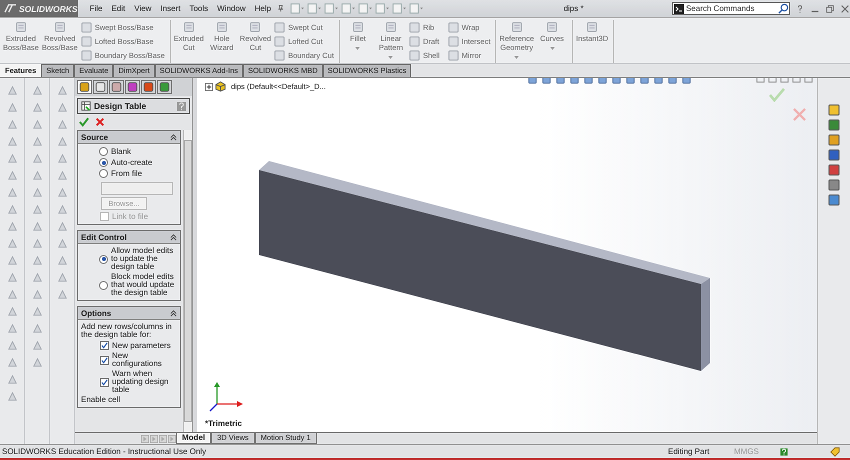  Describe the element at coordinates (96, 8) in the screenshot. I see `menu-item: File` at that location.